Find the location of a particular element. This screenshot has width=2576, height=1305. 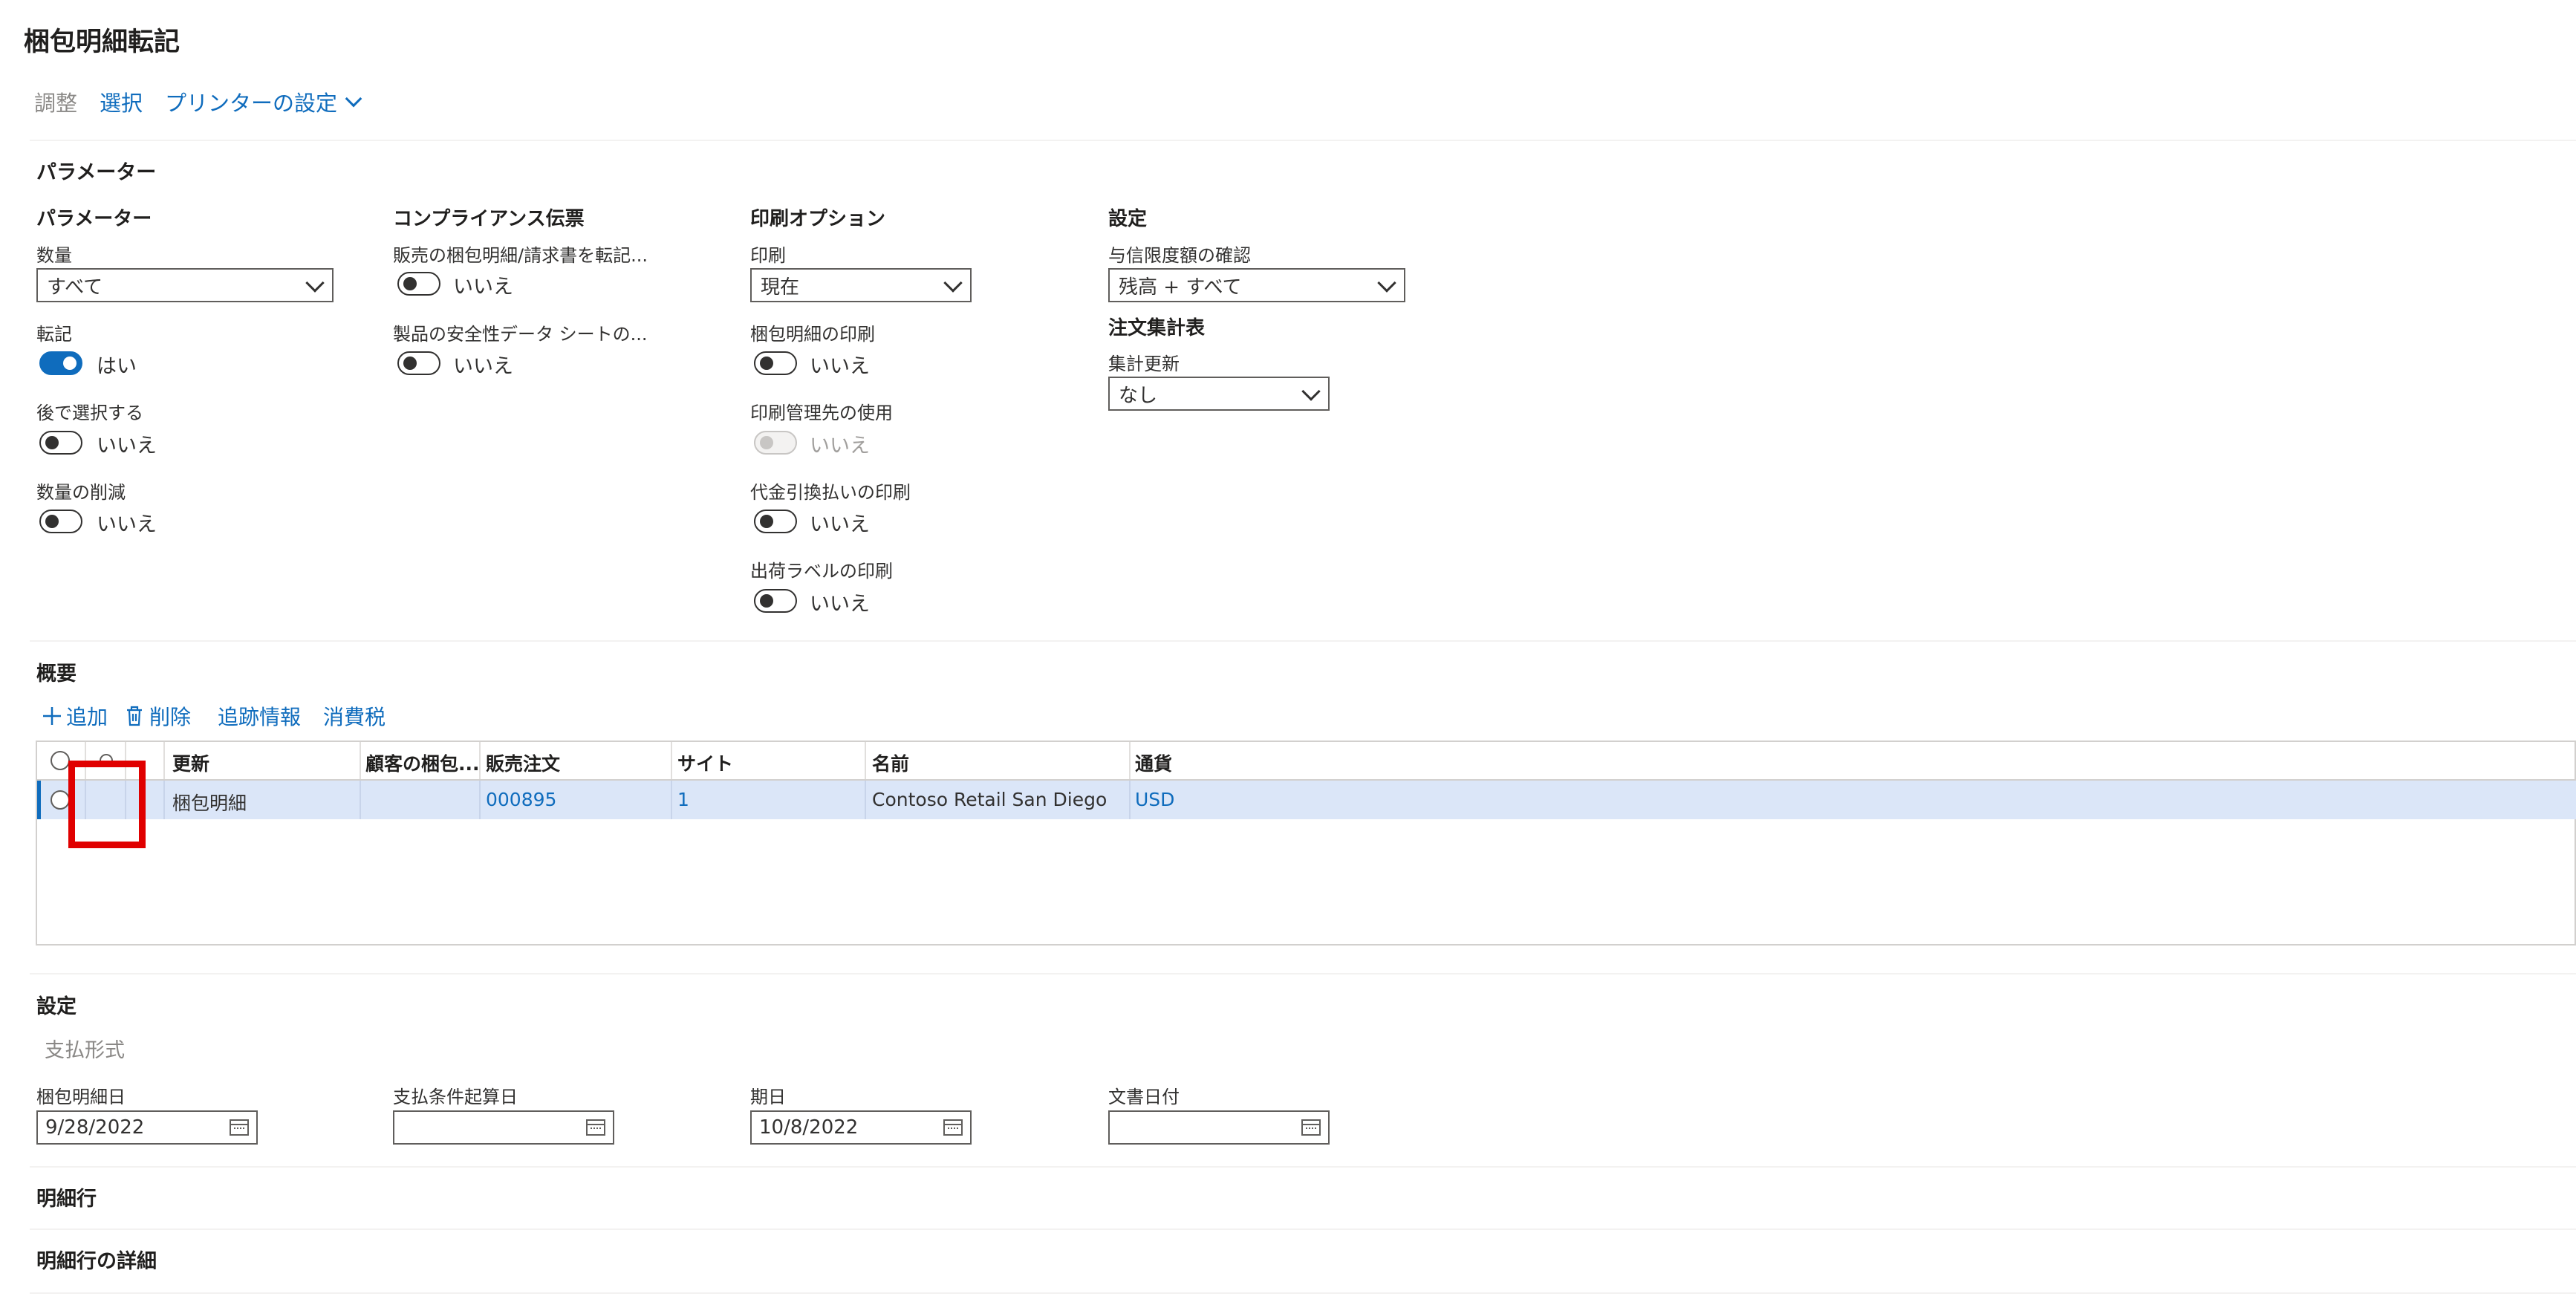

print-management-toggle-text: いいえ is located at coordinates (840, 446).